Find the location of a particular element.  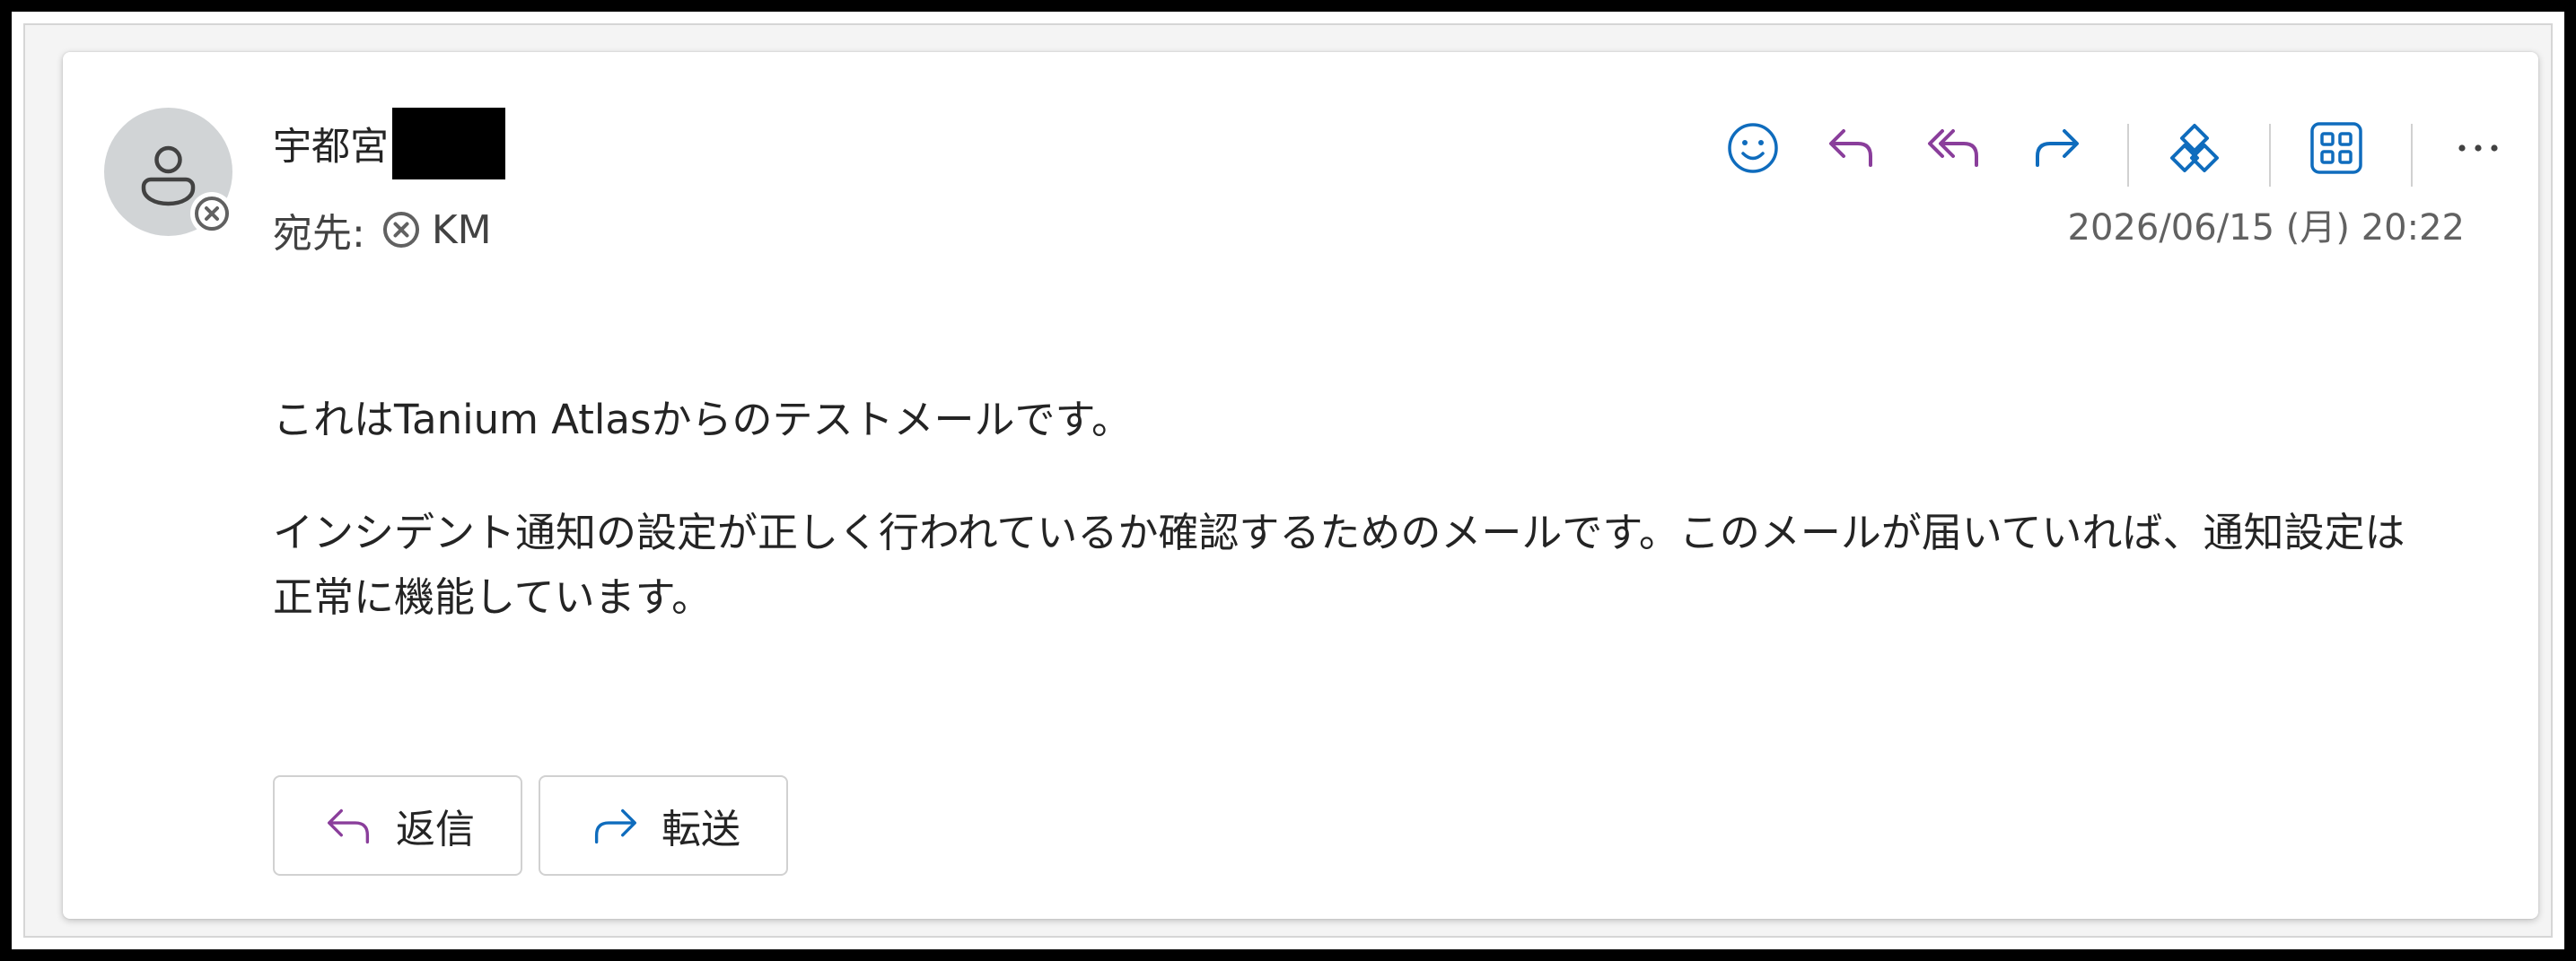

forward-button-label: 転送 is located at coordinates (701, 829).